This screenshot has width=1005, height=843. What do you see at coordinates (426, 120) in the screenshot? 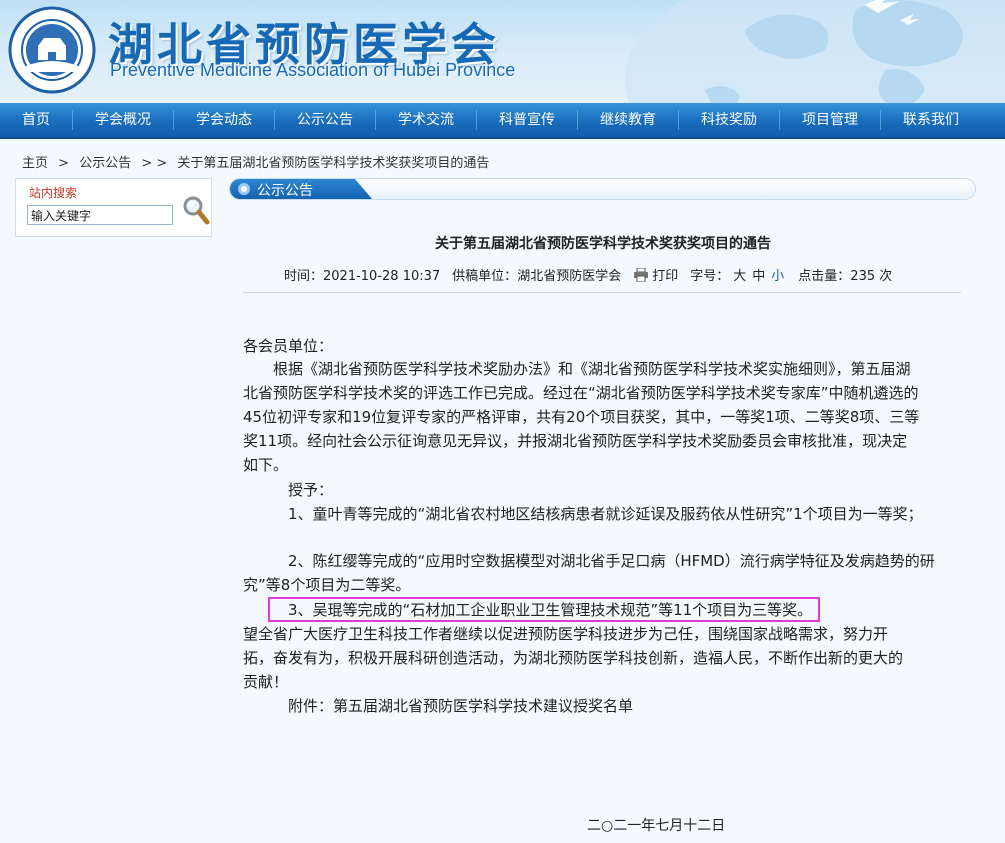
I see `nav-item-academic: 学术交流` at bounding box center [426, 120].